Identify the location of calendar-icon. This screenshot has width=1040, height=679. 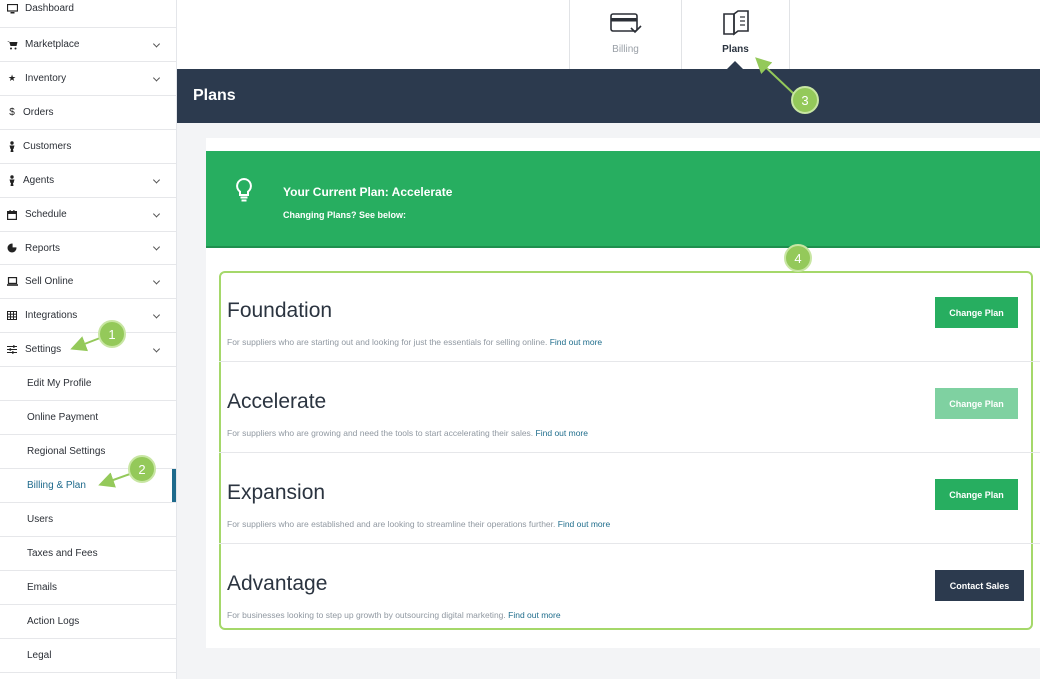
(12, 215).